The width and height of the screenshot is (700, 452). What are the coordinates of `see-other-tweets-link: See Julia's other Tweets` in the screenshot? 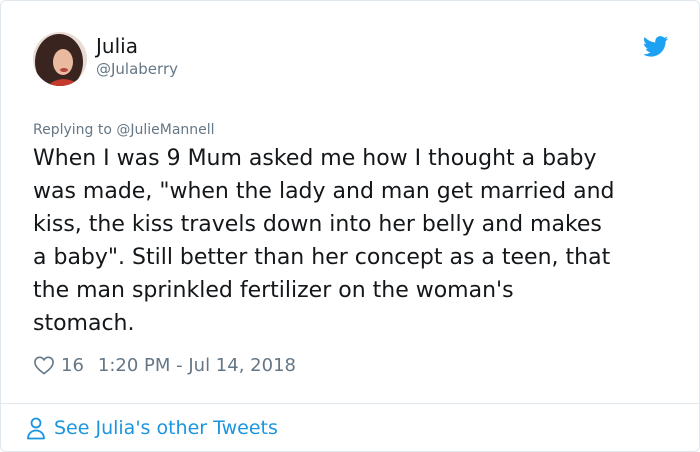 It's located at (152, 428).